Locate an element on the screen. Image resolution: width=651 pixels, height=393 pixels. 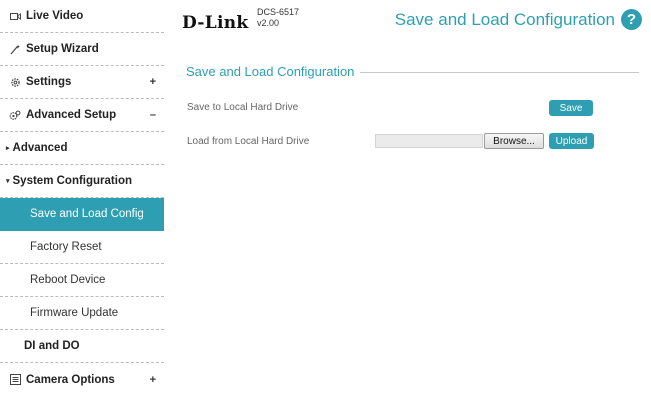
section-title: Save and Load Configuration is located at coordinates (273, 71).